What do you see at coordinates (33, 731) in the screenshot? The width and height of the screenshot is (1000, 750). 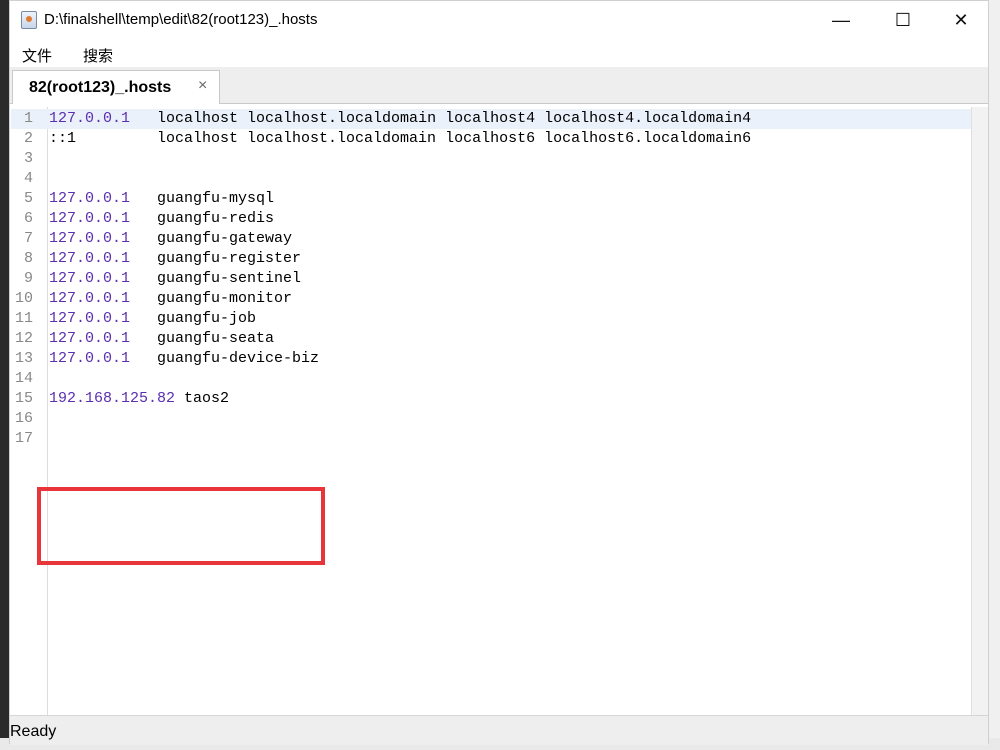 I see `status-text: Ready` at bounding box center [33, 731].